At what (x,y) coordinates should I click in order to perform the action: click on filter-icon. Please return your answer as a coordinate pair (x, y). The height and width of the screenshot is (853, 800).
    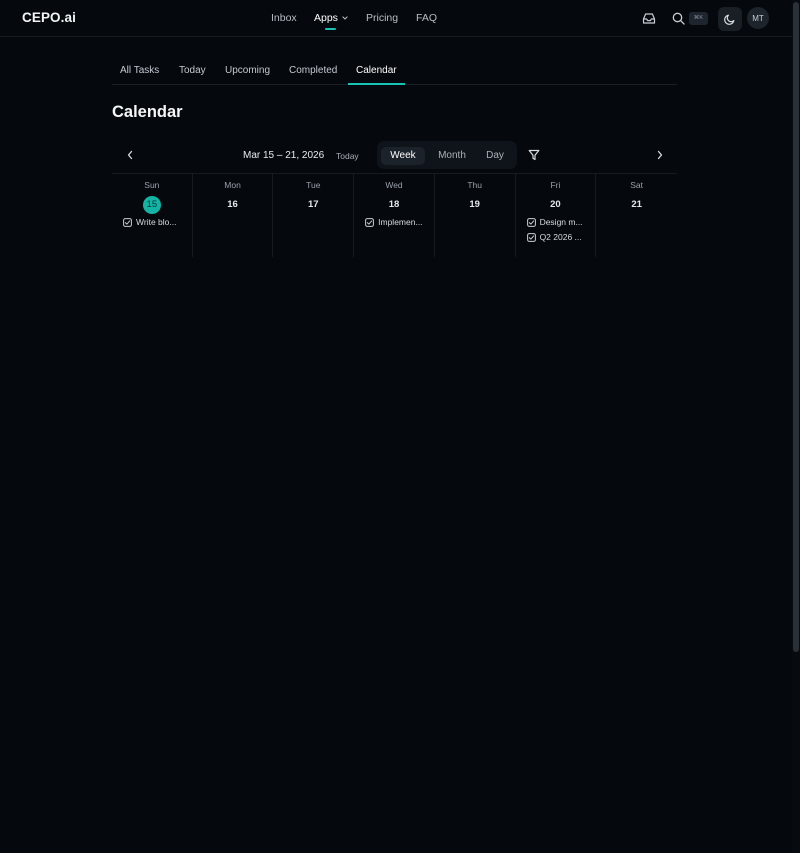
    Looking at the image, I should click on (534, 155).